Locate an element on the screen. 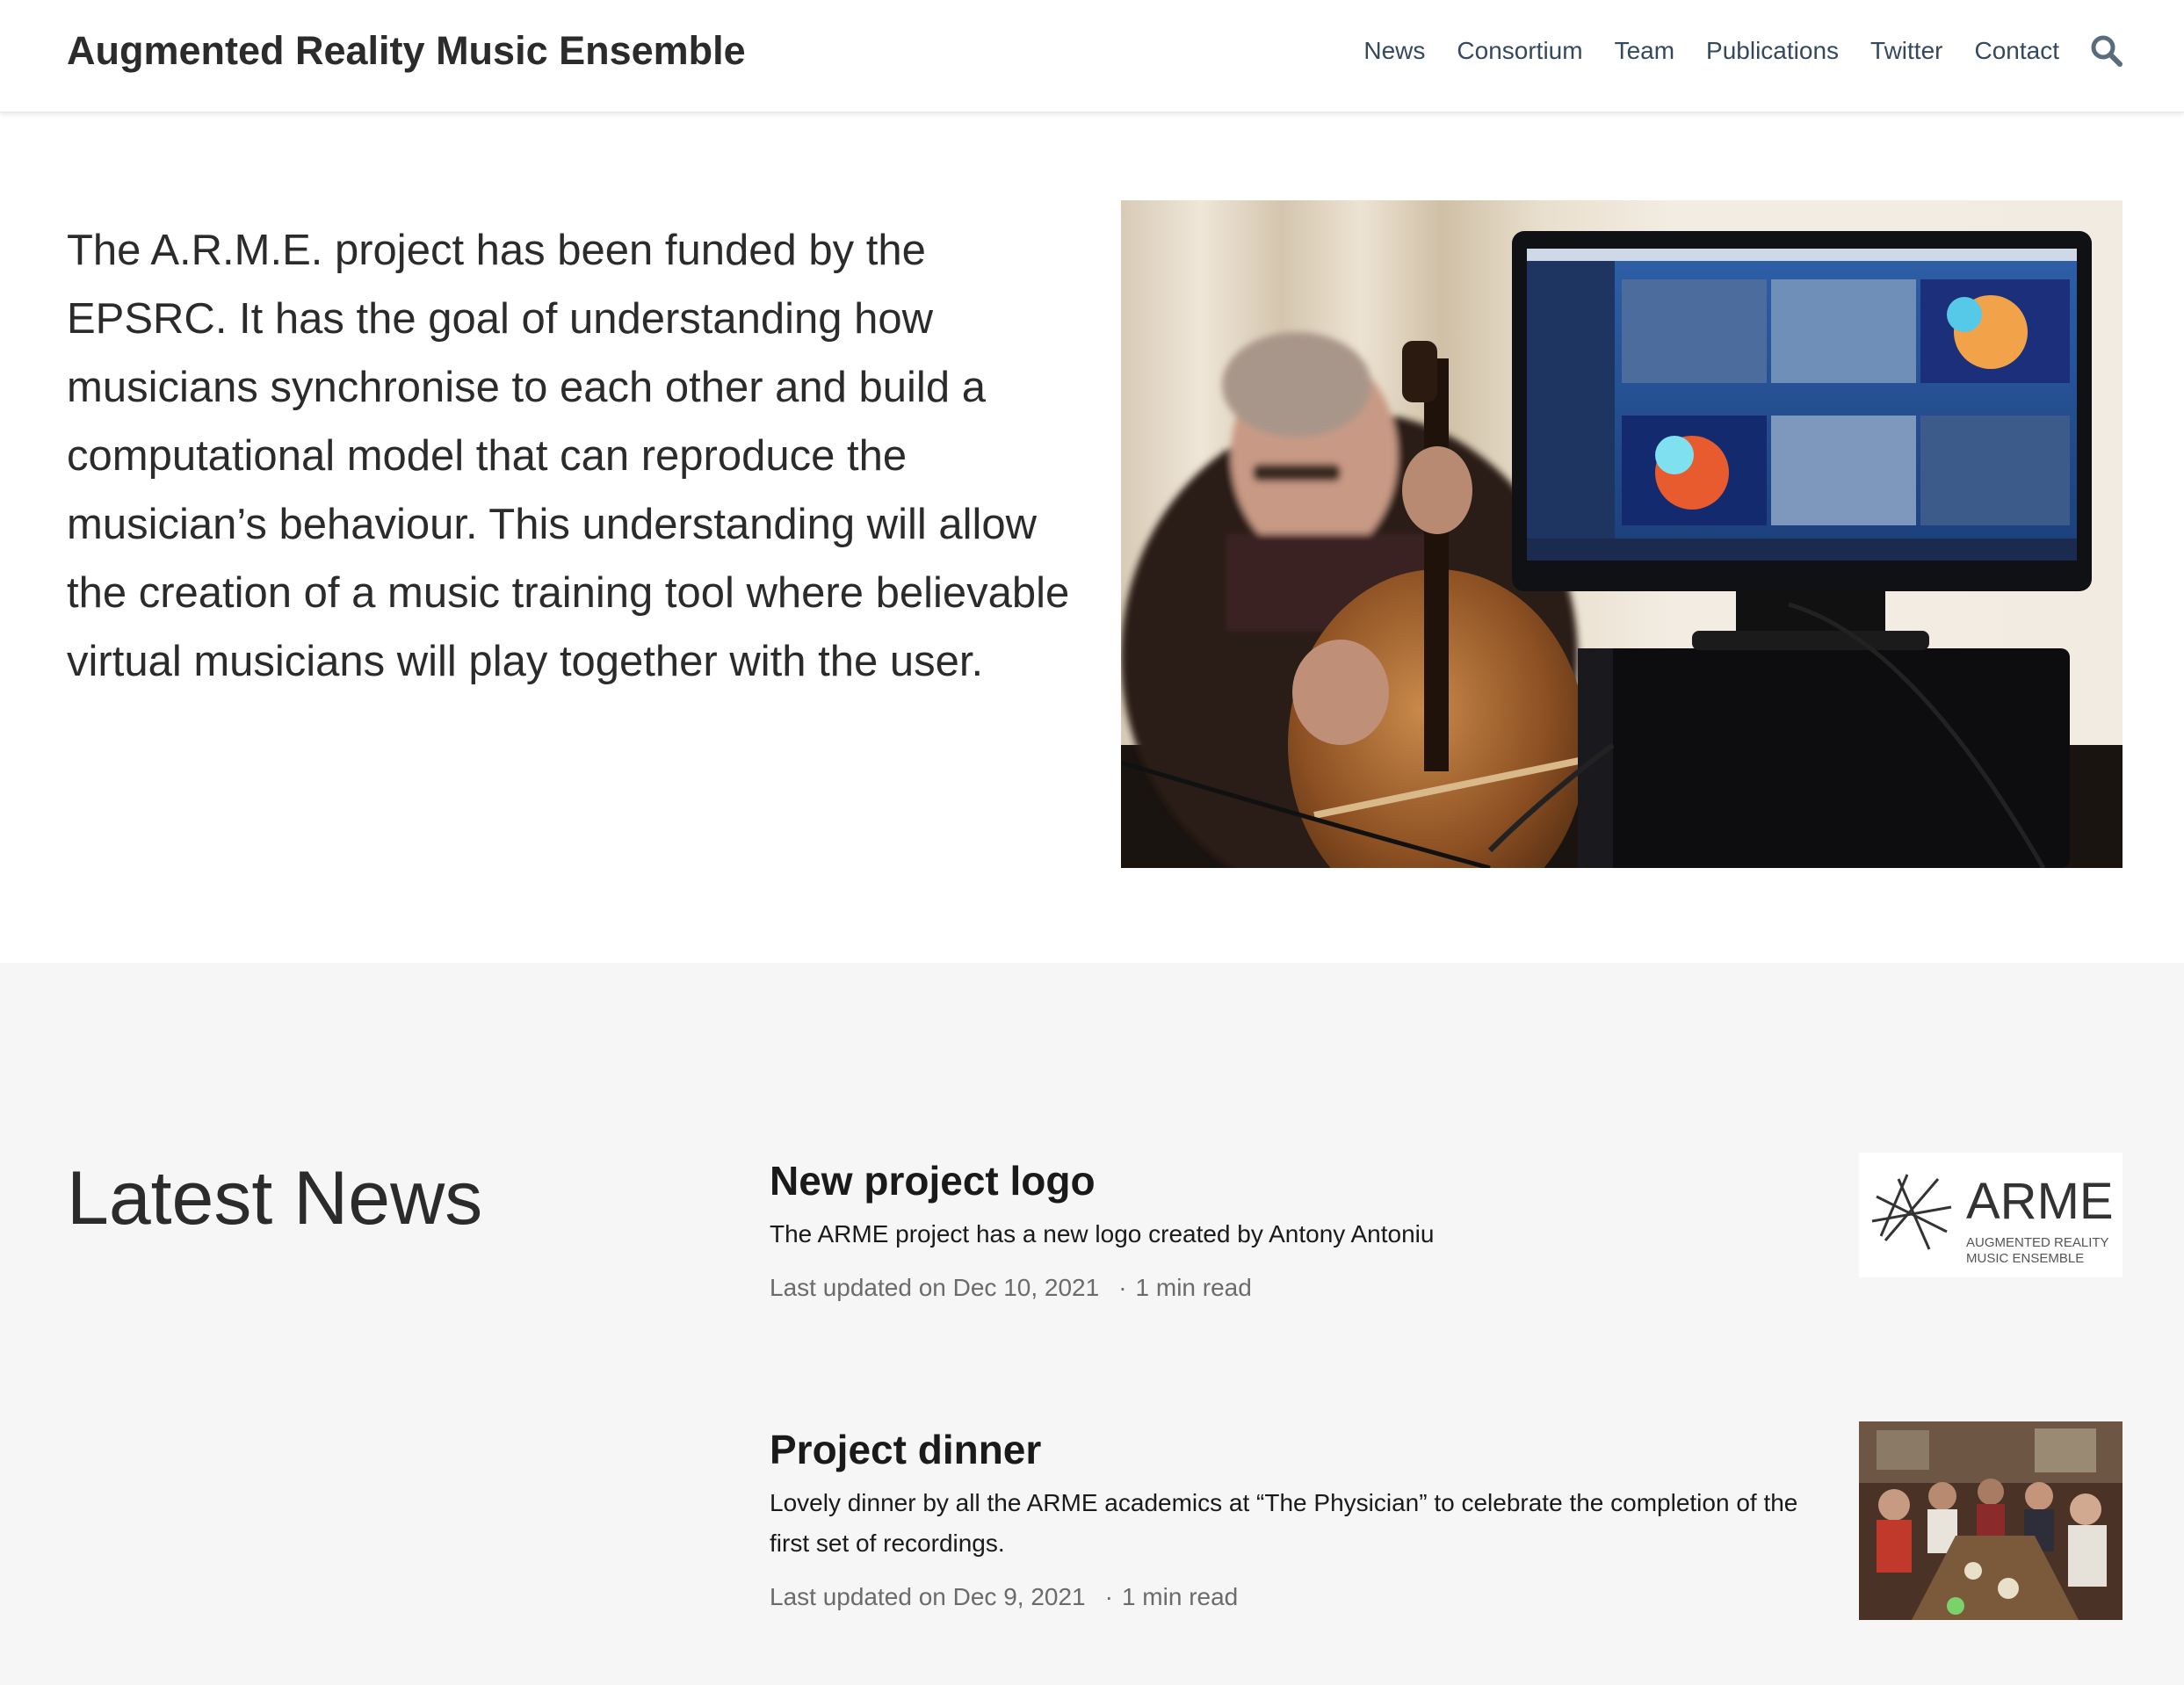 Image resolution: width=2184 pixels, height=1685 pixels. post-updated: Last updated on Dec 10, 2021 is located at coordinates (935, 1287).